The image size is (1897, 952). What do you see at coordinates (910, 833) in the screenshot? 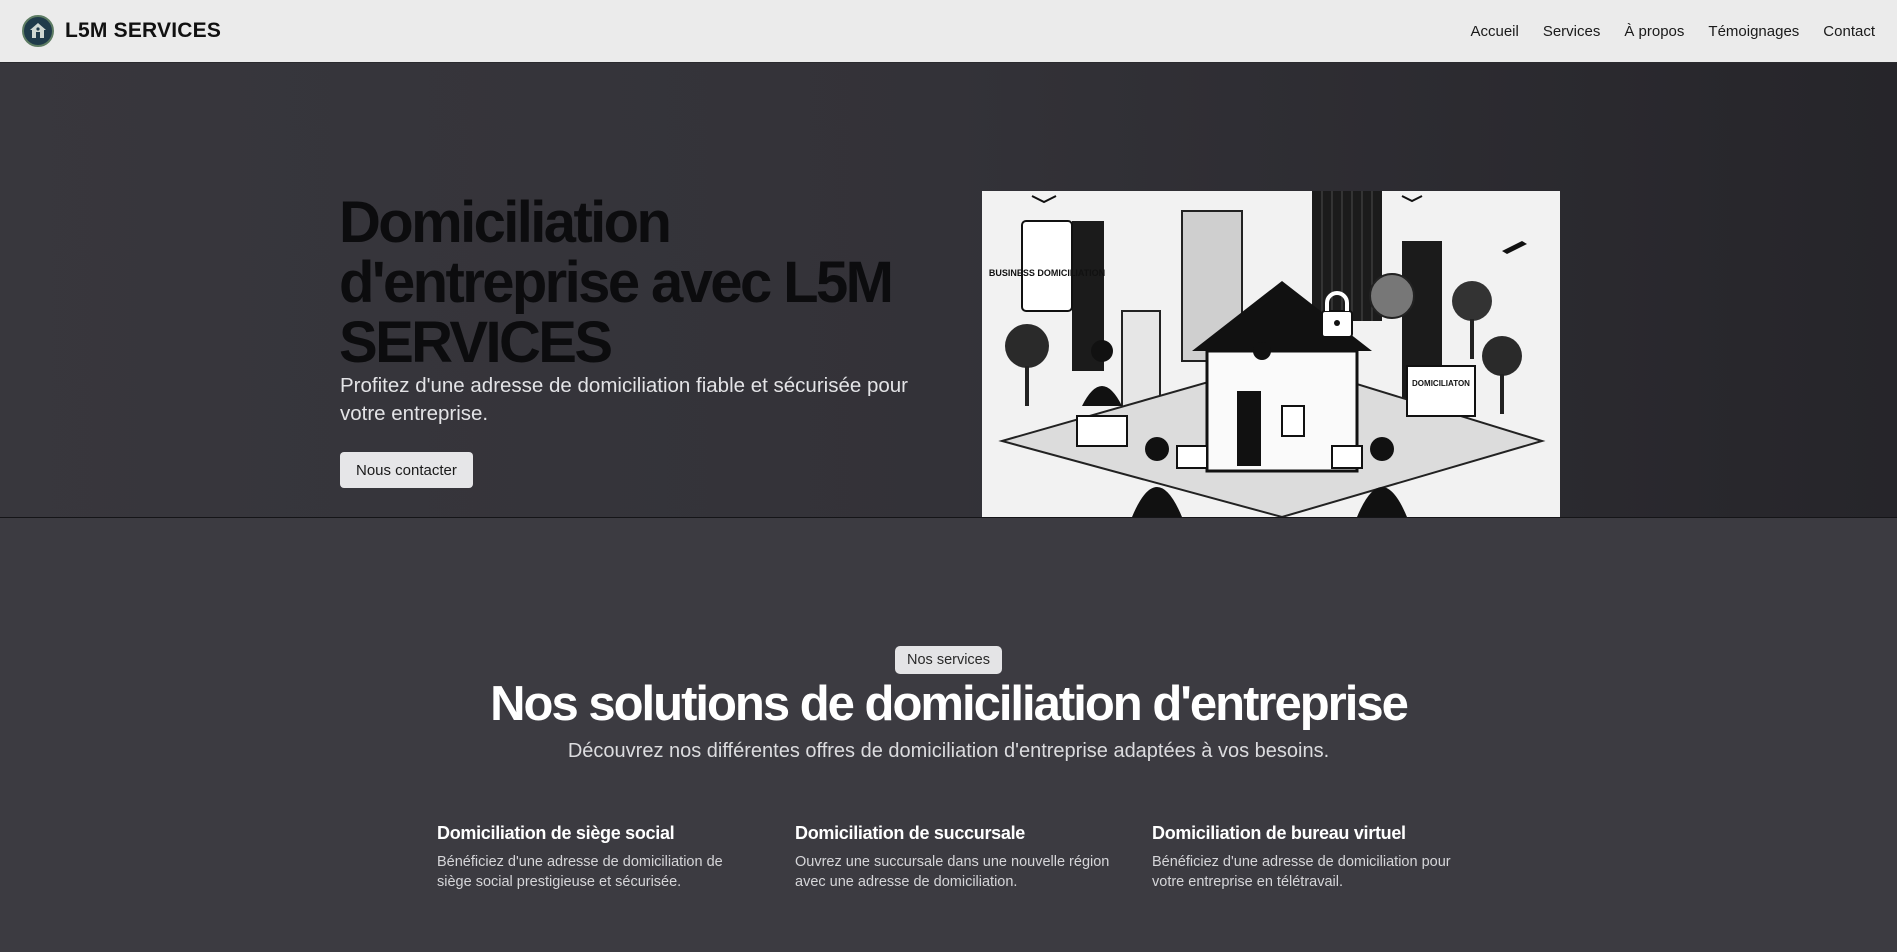
I see `service-card-title: Domiciliation de succursale` at bounding box center [910, 833].